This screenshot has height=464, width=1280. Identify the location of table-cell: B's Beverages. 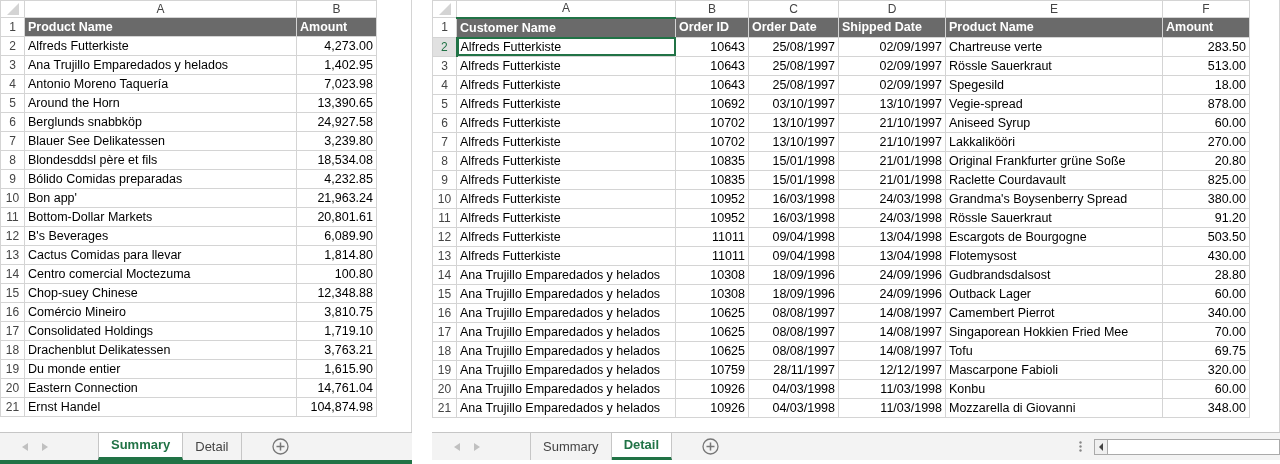
(160, 236).